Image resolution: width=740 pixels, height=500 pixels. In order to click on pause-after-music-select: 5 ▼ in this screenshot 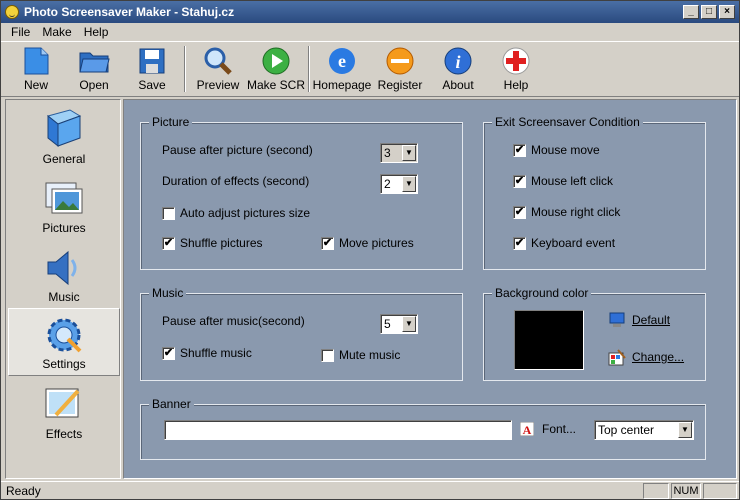, I will do `click(399, 324)`.